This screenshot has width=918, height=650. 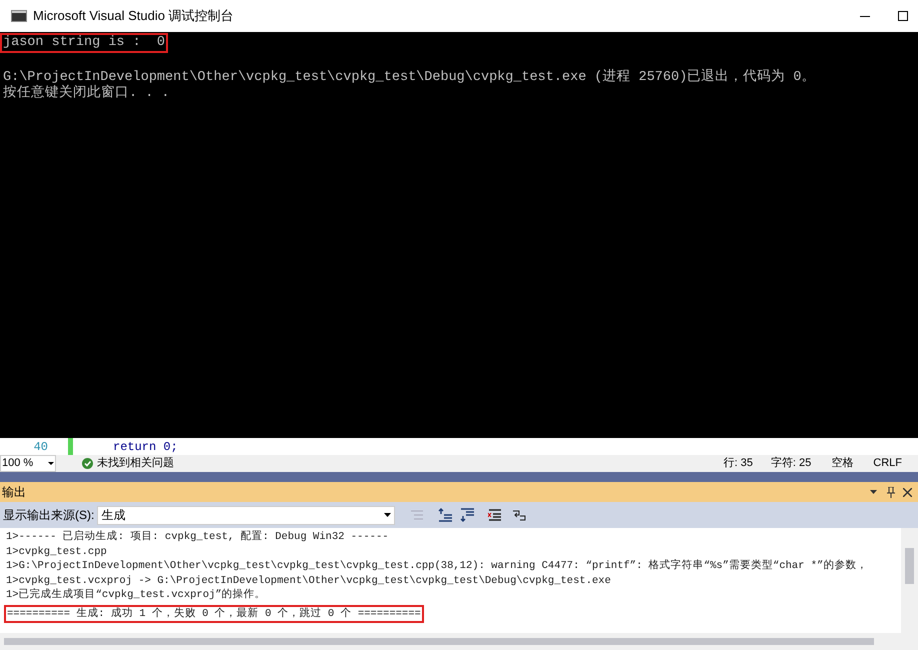 What do you see at coordinates (86, 93) in the screenshot?
I see `console-line: 按任意键关闭此窗口. . .` at bounding box center [86, 93].